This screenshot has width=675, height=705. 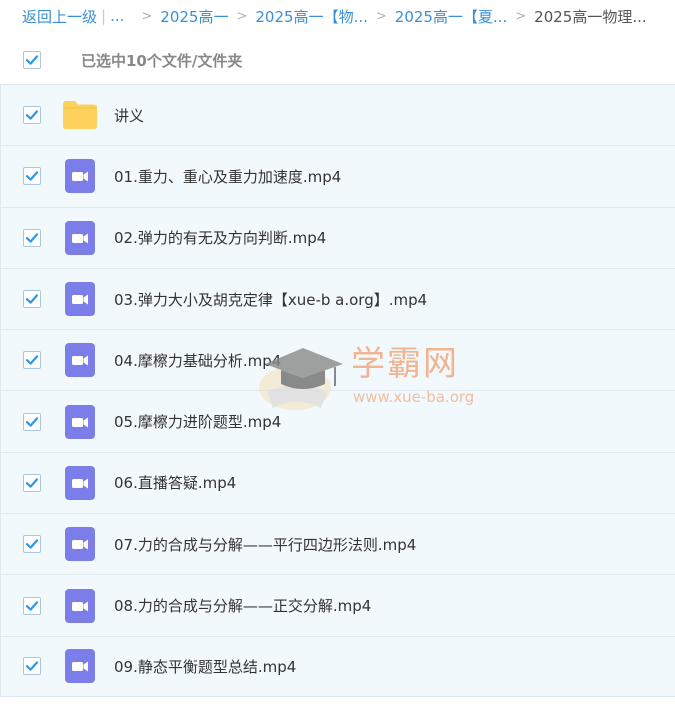 I want to click on folder-icon, so click(x=80, y=115).